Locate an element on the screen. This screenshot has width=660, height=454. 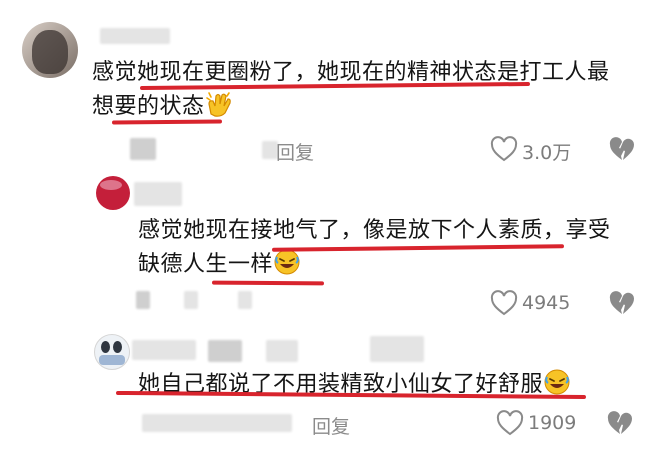
location-redacted is located at coordinates (245, 300).